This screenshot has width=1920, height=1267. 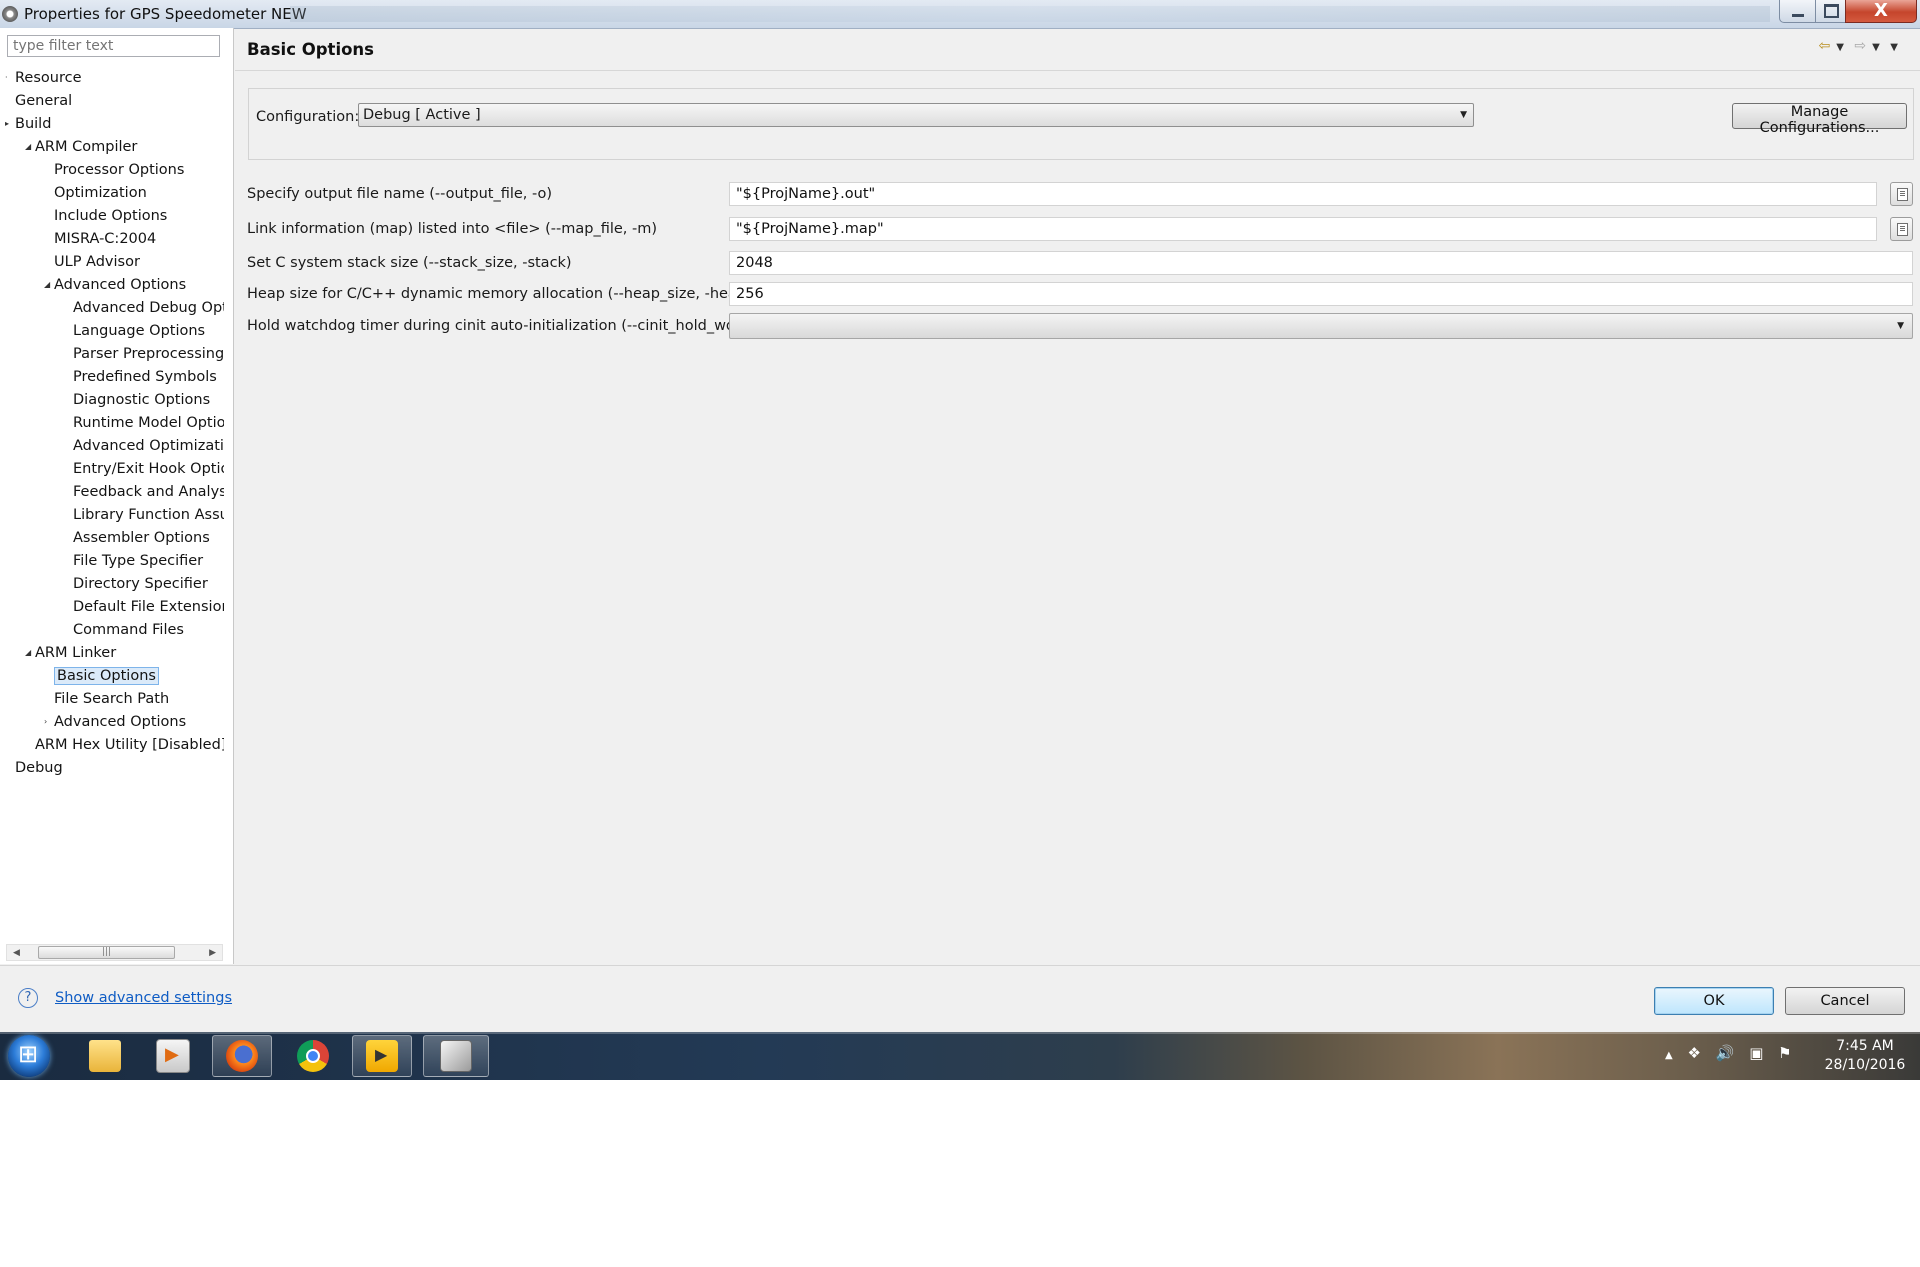 I want to click on tree-item: Parser Preprocessing O, so click(x=148, y=354).